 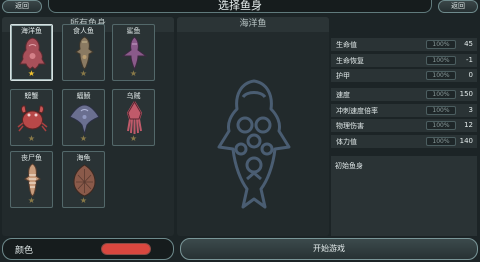 What do you see at coordinates (404, 196) in the screenshot?
I see `description-panel: 初始鱼身` at bounding box center [404, 196].